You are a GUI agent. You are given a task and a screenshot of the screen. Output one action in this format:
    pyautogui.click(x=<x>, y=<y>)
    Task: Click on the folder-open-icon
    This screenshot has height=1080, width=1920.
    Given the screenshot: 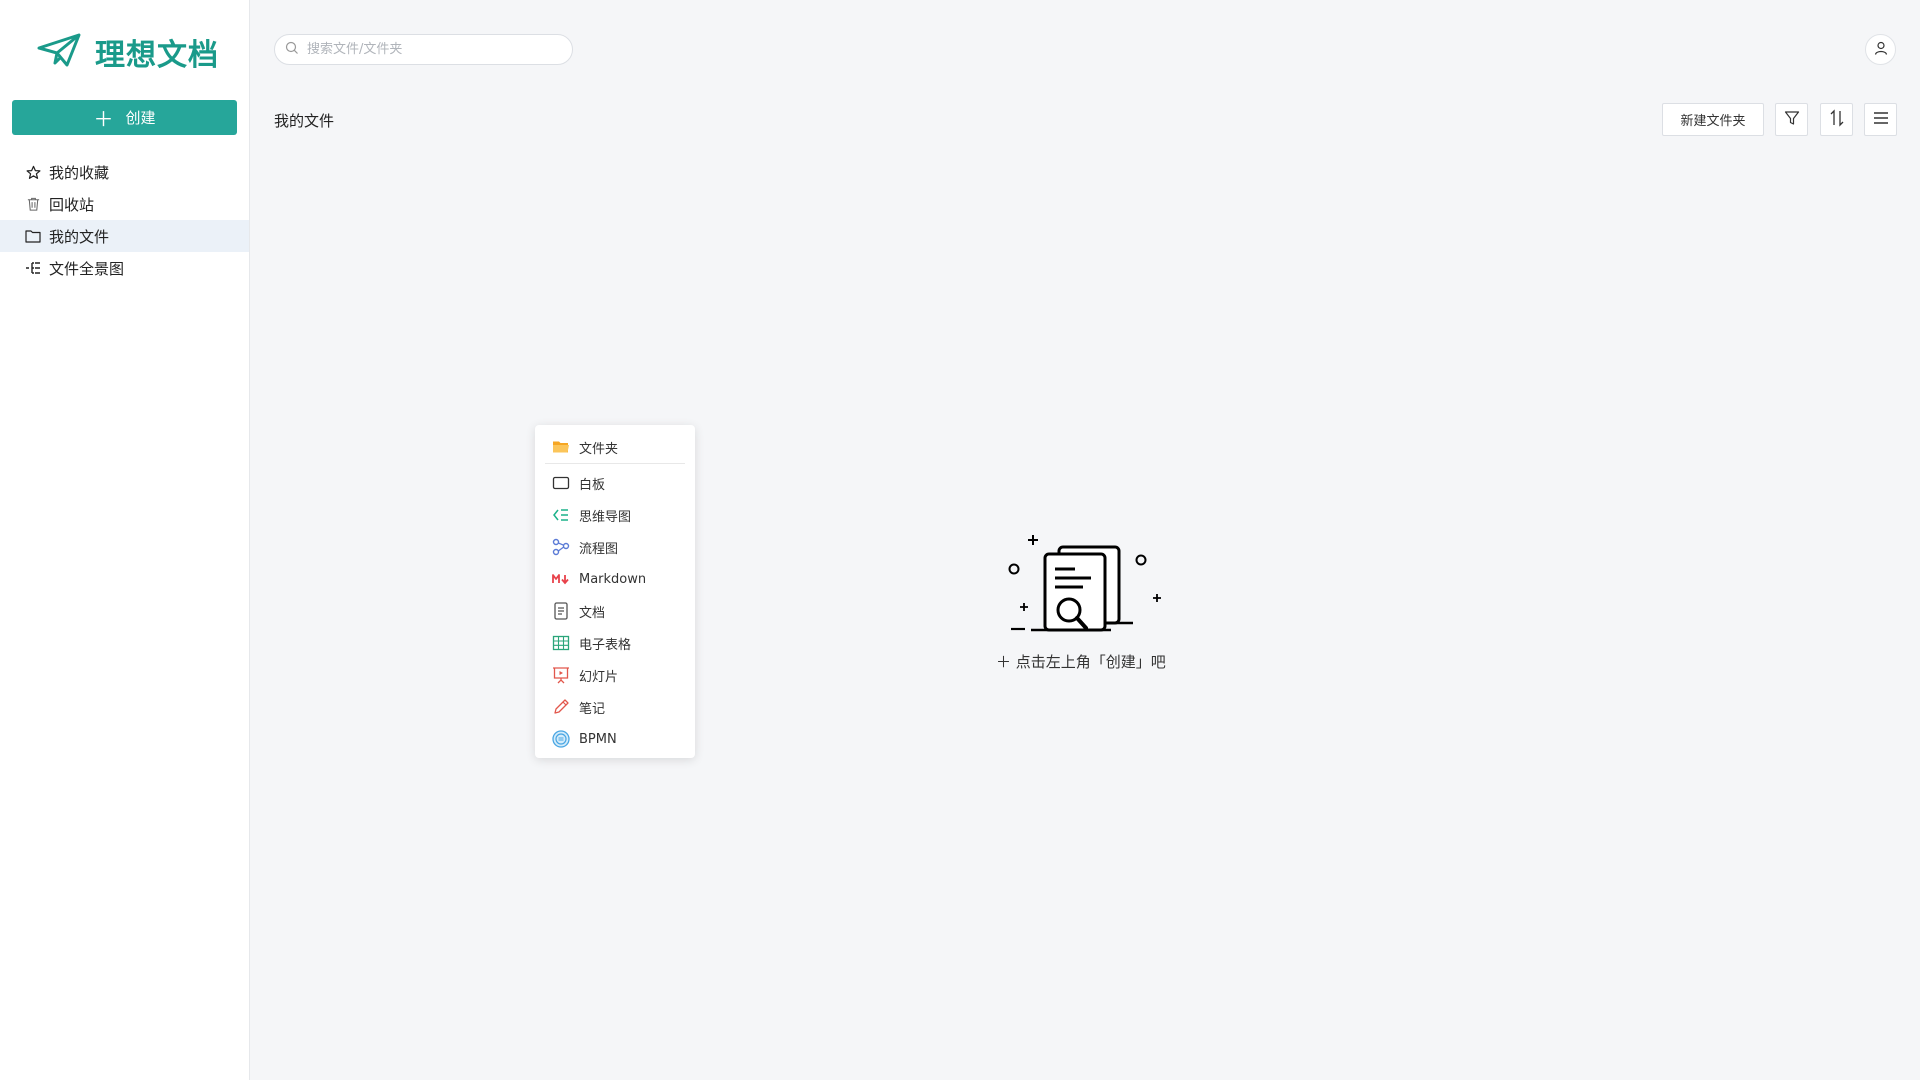 What is the action you would take?
    pyautogui.click(x=561, y=447)
    